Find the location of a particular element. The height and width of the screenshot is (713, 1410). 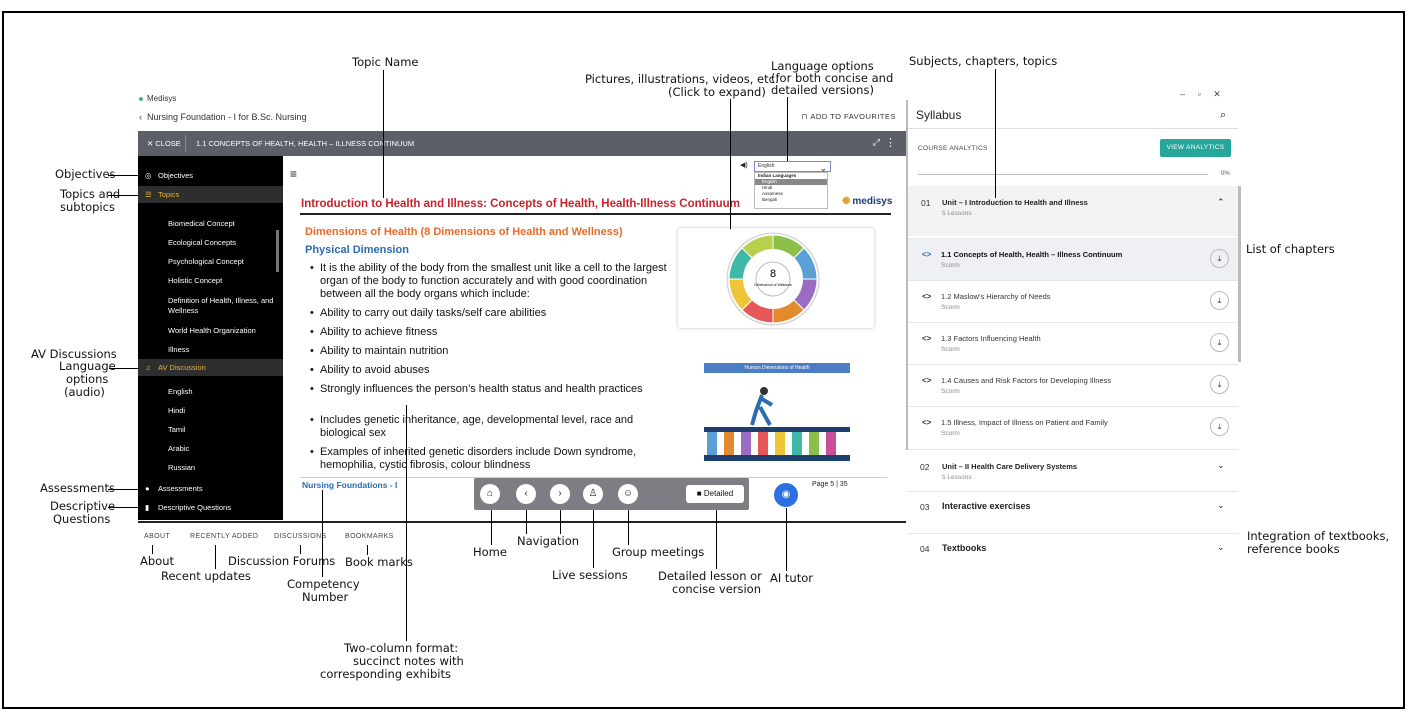

list-icon: ☰ is located at coordinates (148, 194).